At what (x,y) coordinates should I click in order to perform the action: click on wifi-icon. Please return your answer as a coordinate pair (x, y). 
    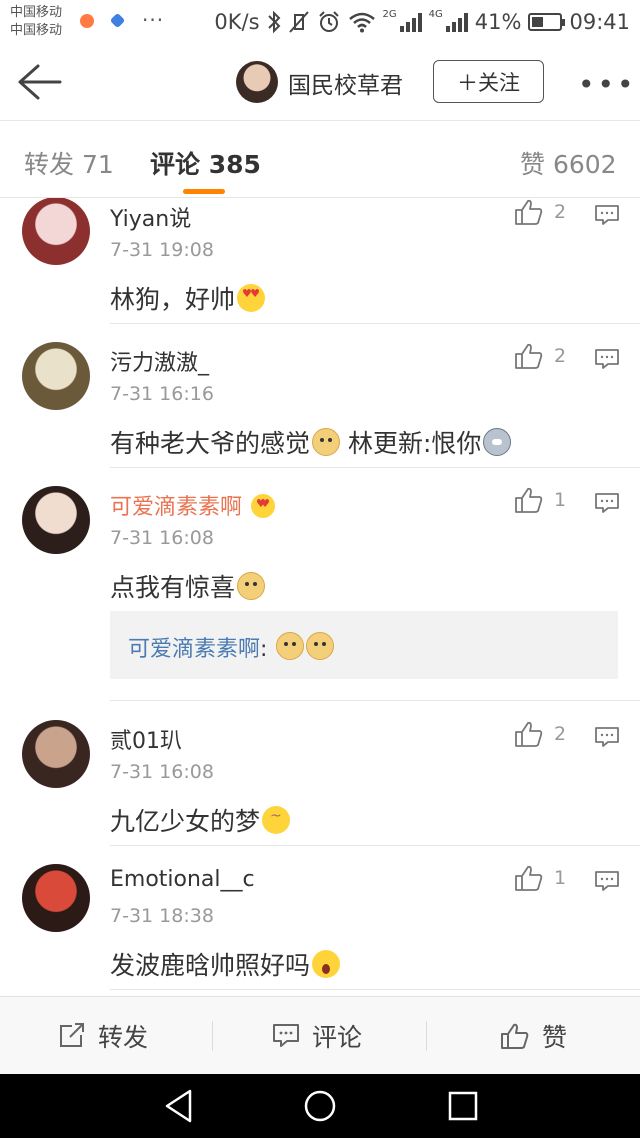
    Looking at the image, I should click on (361, 22).